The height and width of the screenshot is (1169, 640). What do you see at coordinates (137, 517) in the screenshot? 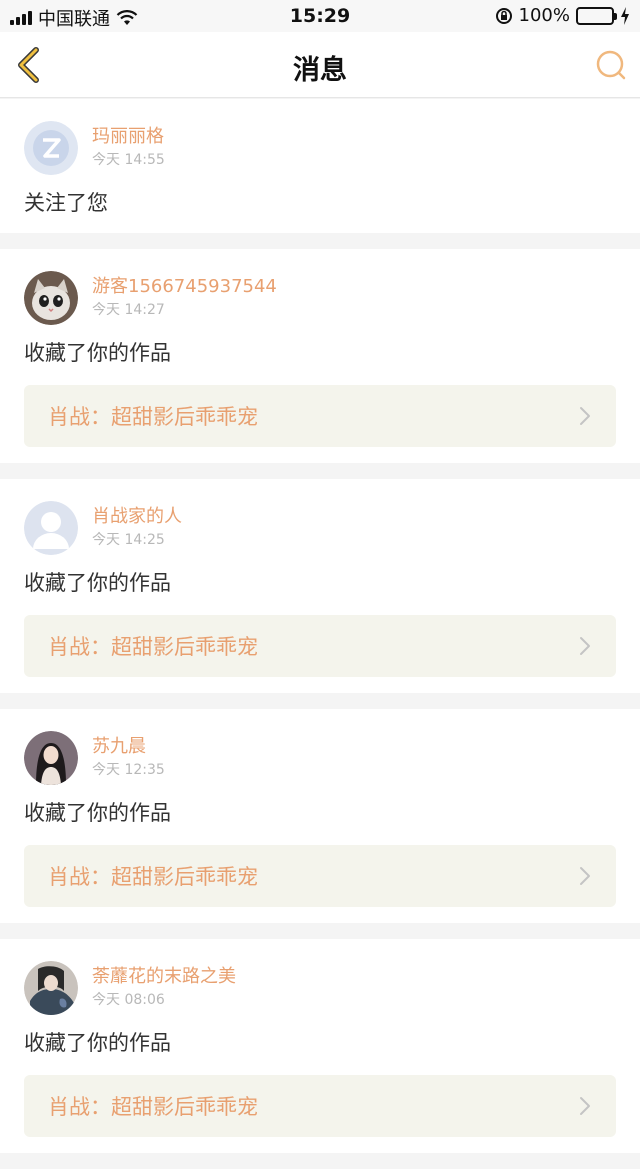
I see `username: 肖战家的人` at bounding box center [137, 517].